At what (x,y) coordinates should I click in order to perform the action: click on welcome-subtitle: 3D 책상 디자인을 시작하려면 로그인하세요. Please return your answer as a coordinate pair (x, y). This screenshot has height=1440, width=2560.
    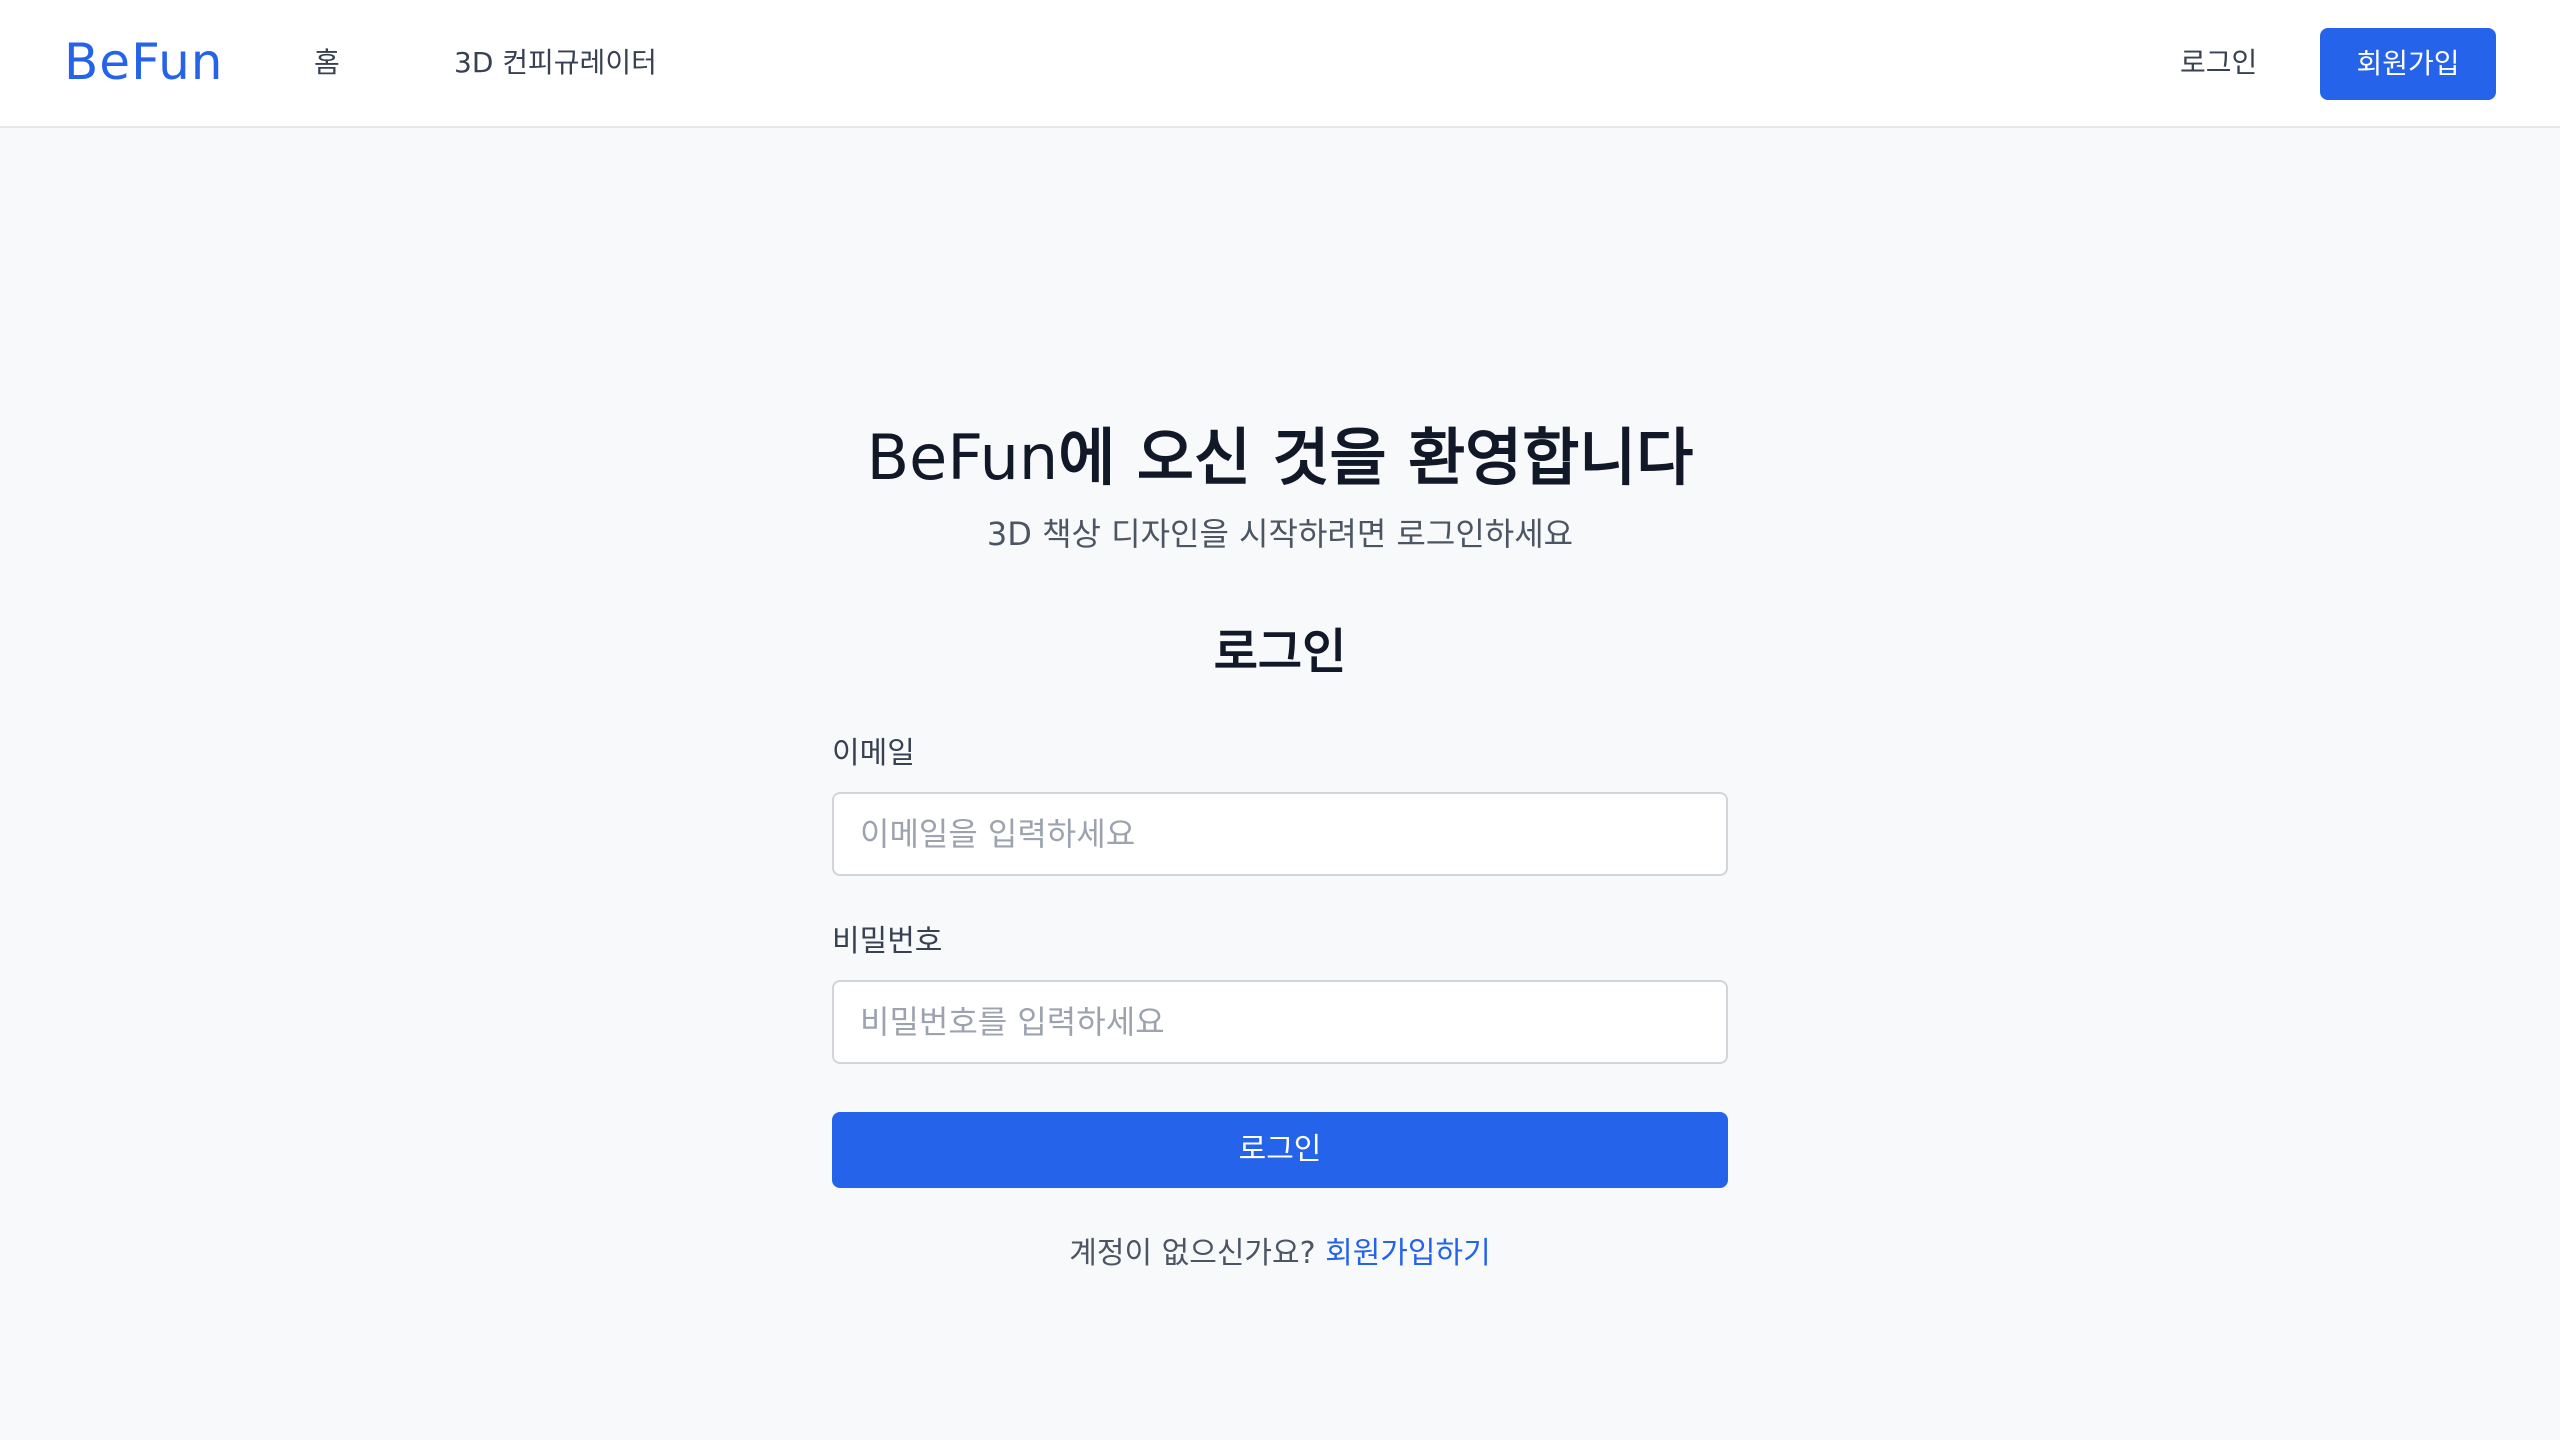
    Looking at the image, I should click on (1280, 534).